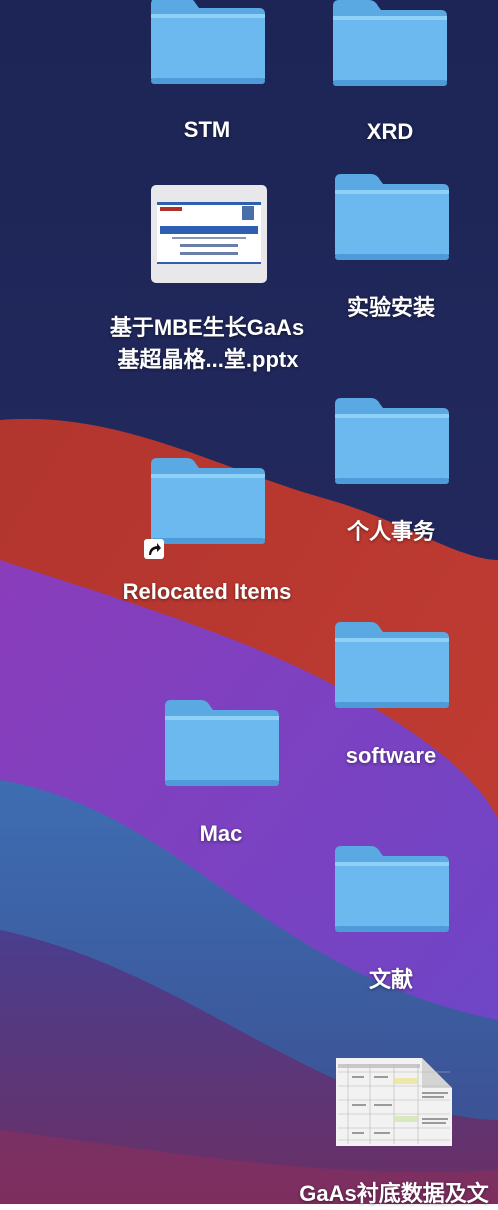 Image resolution: width=498 pixels, height=1210 pixels. What do you see at coordinates (391, 979) in the screenshot?
I see `desktop-item-label: 文献` at bounding box center [391, 979].